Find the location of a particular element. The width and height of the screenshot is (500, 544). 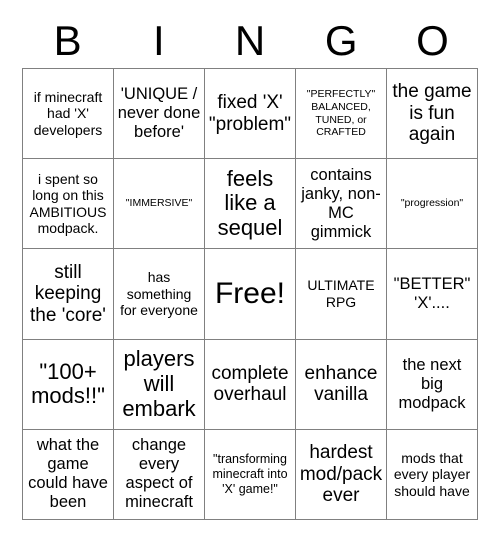

bingo-cell-b3: still keeping the 'core' is located at coordinates (68, 294).